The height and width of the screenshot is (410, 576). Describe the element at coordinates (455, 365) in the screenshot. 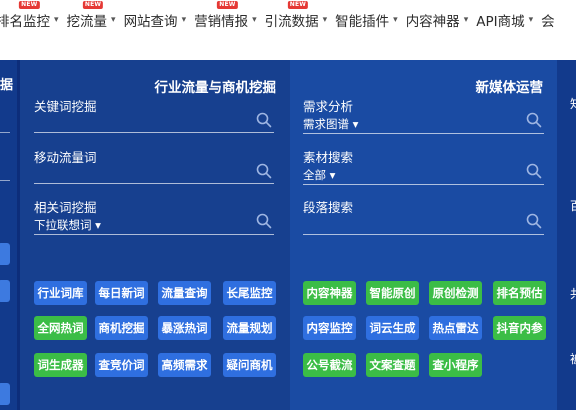

I see `tool-button-mini-program: 查小程序` at that location.